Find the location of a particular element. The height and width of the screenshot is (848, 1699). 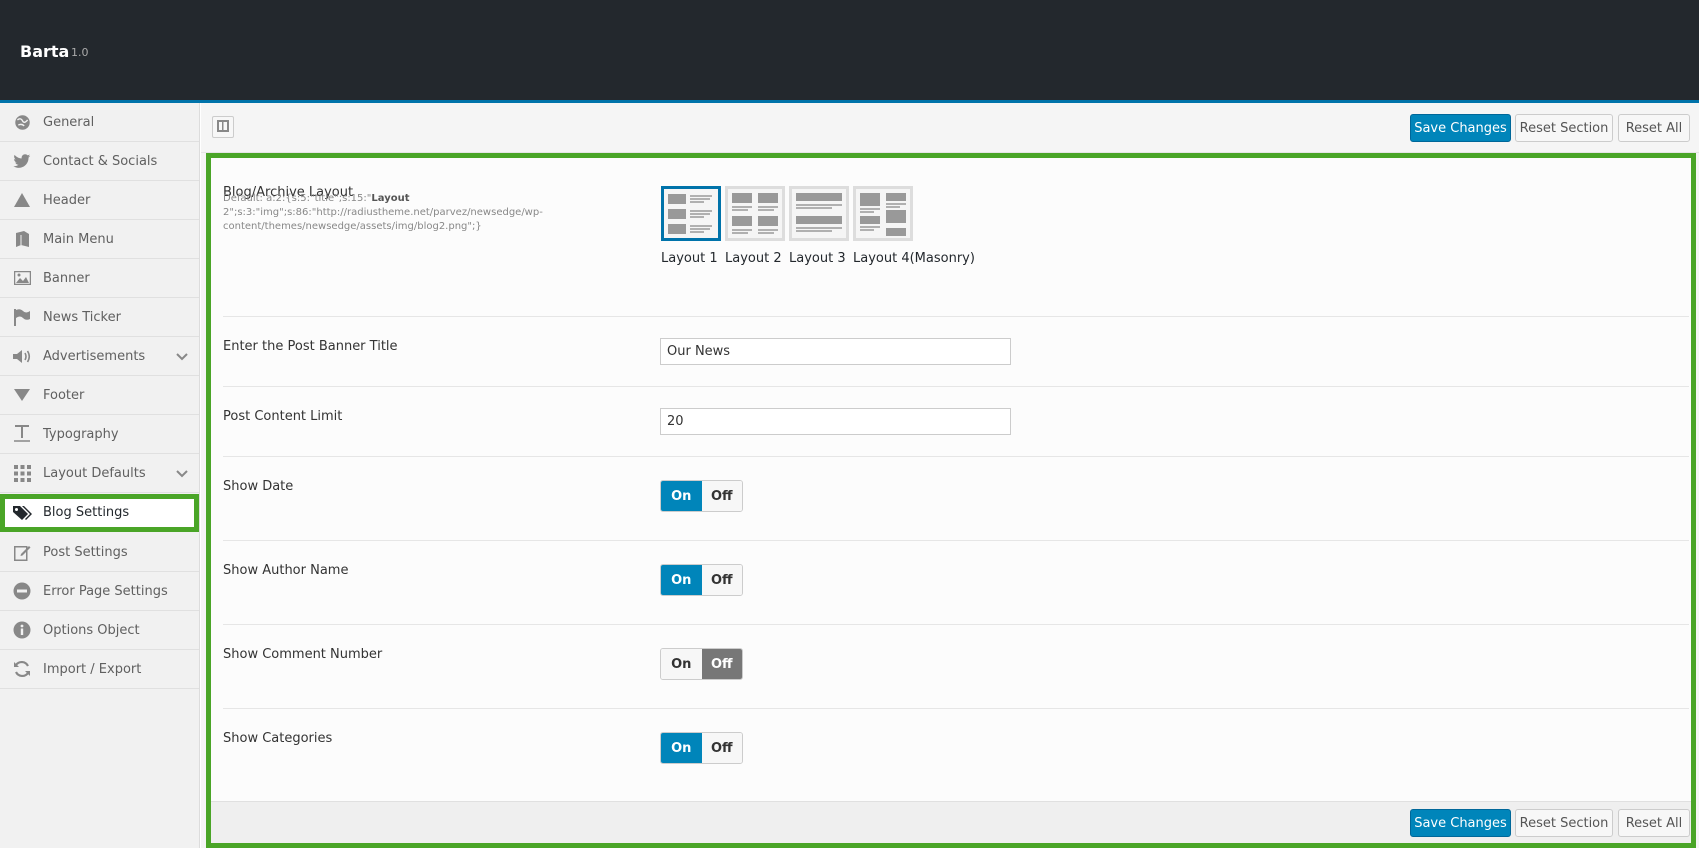

desc-prefix: Default: a:2:{s:5:"title";s:15:" is located at coordinates (297, 198).